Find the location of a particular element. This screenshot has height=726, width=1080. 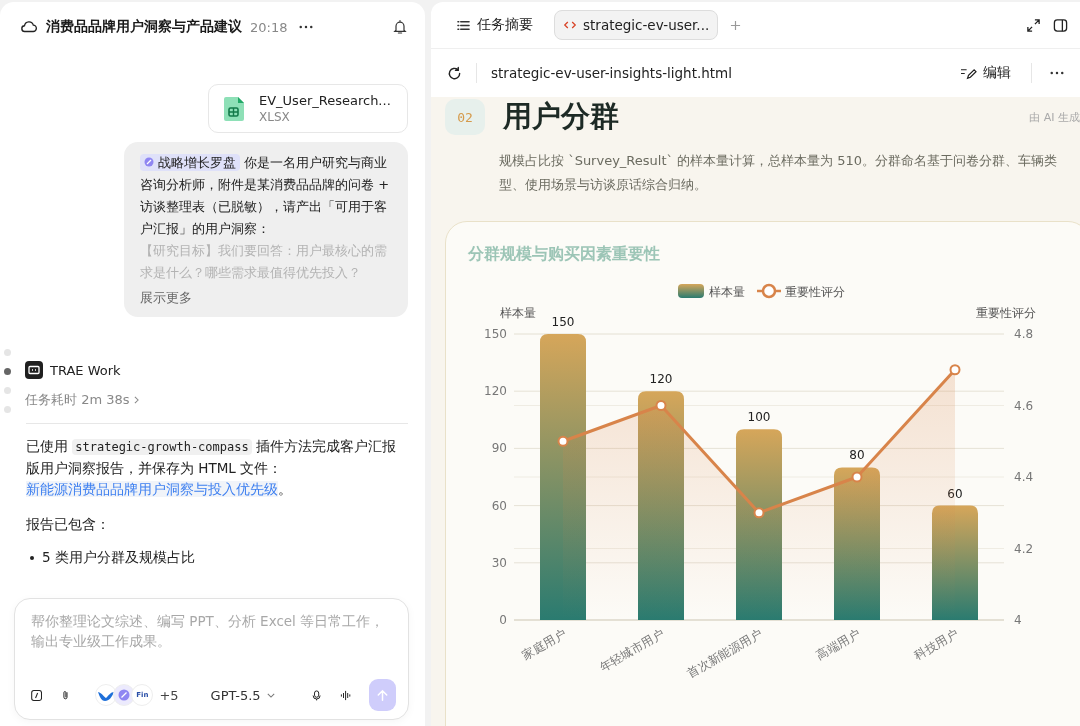

user-message: 战略增长罗盘 你是一名用户研究与商业咨询分析师，附件是某消费品品牌的问卷 + 访谈整理表（已脱敏），请产出「可用于客户汇报」的用户洞察： is located at coordinates (265, 195).